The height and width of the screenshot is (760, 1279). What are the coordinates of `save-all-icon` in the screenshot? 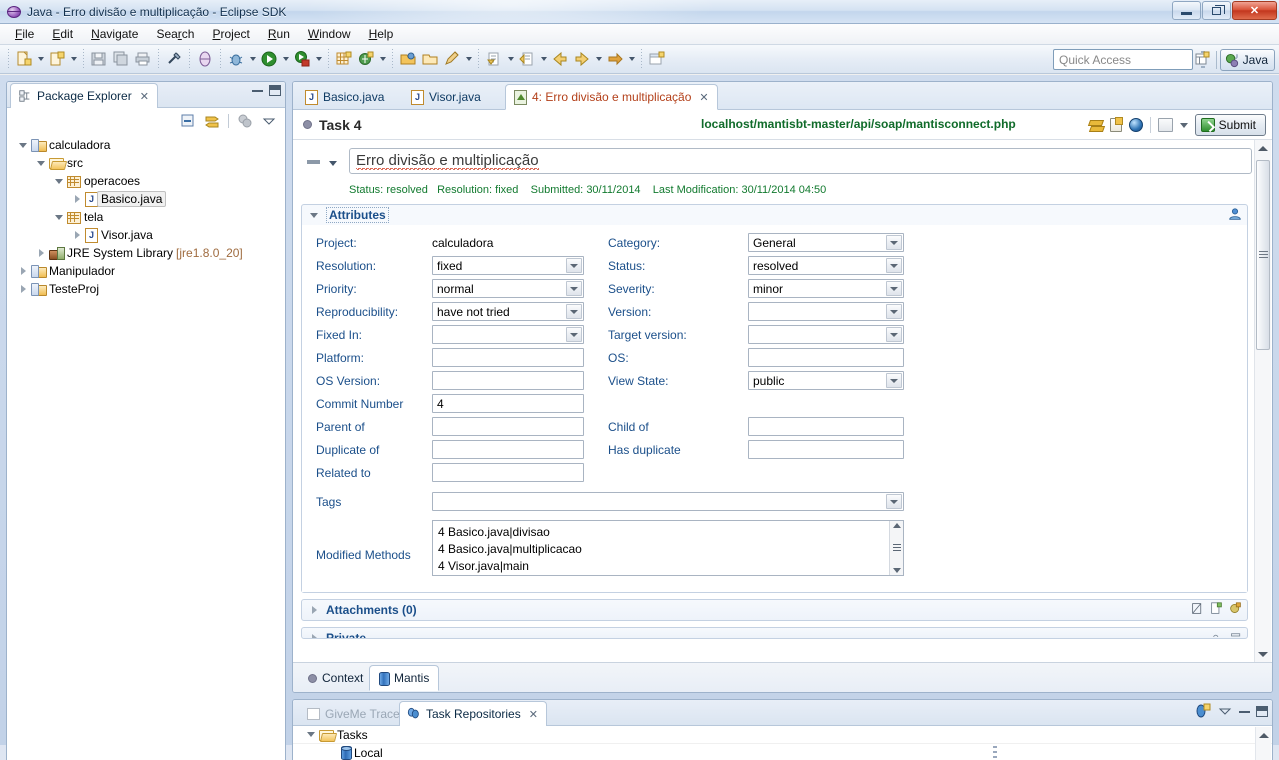 It's located at (121, 59).